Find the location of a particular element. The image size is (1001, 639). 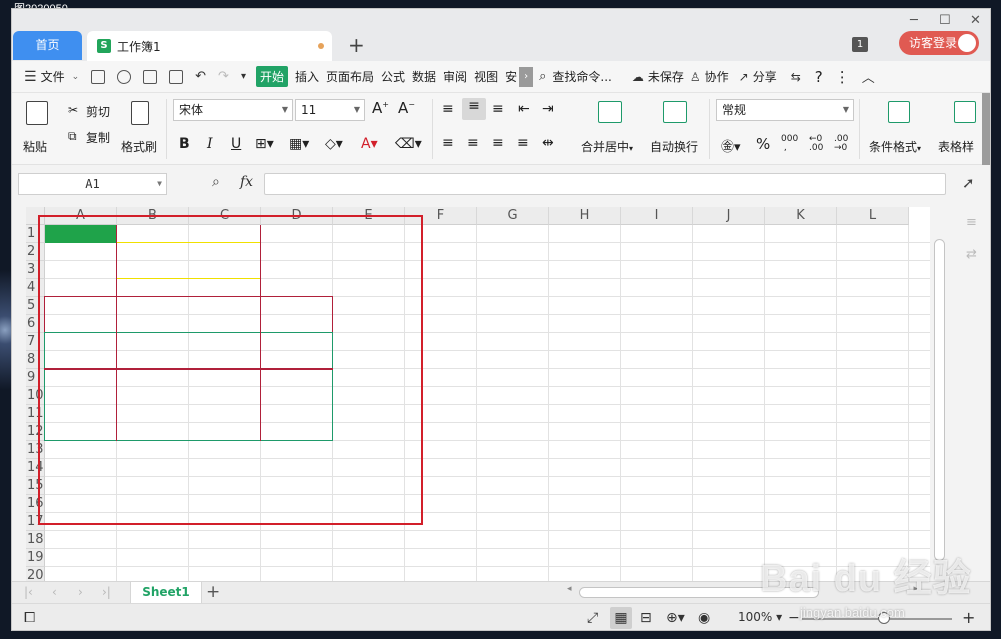

table-style-button: 表格样 is located at coordinates (956, 146).